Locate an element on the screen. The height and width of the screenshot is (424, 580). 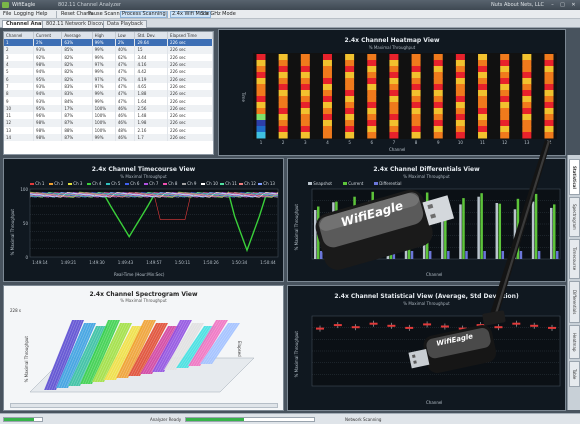
wifi-5-mode-button: 5.x GHz Mode is located at coordinates (218, 14).